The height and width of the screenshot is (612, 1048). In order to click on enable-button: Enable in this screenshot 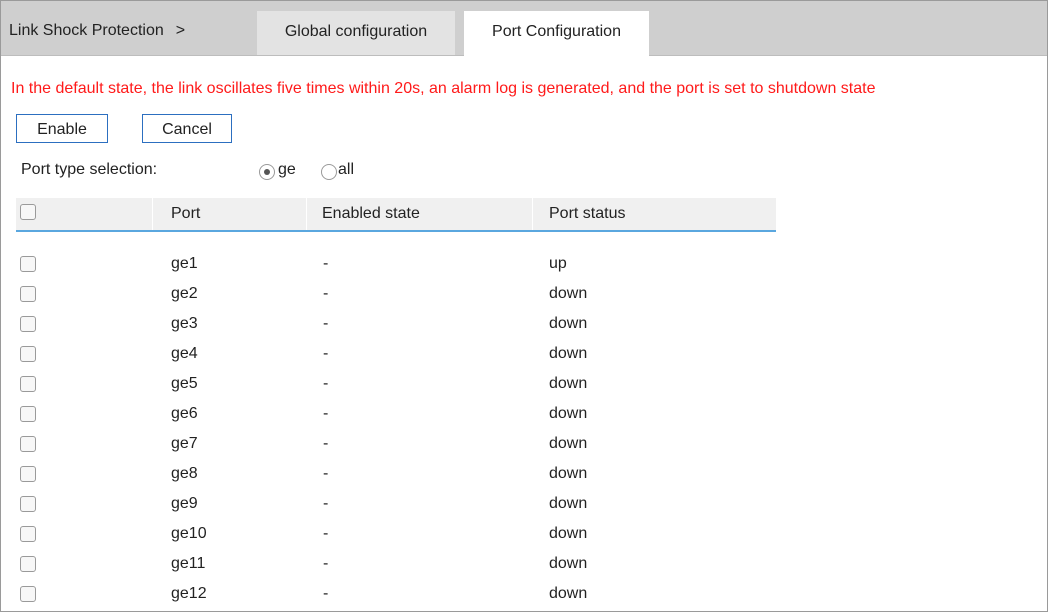, I will do `click(62, 128)`.